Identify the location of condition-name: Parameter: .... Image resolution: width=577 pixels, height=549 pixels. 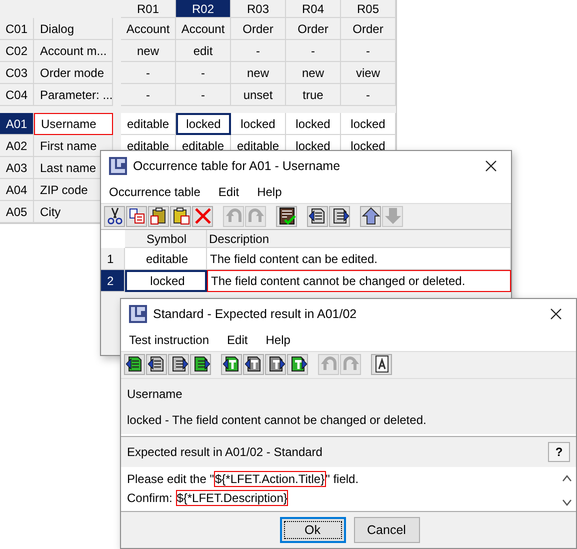
(73, 95).